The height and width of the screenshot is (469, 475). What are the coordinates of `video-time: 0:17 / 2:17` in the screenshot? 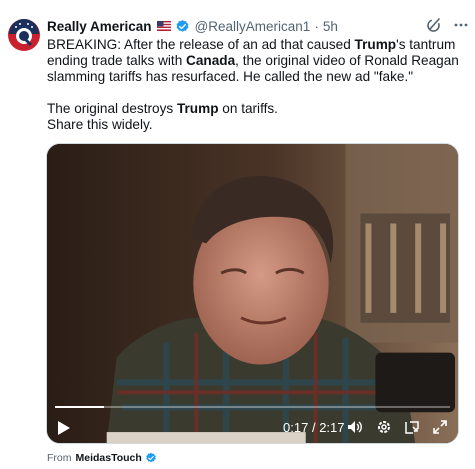 It's located at (314, 427).